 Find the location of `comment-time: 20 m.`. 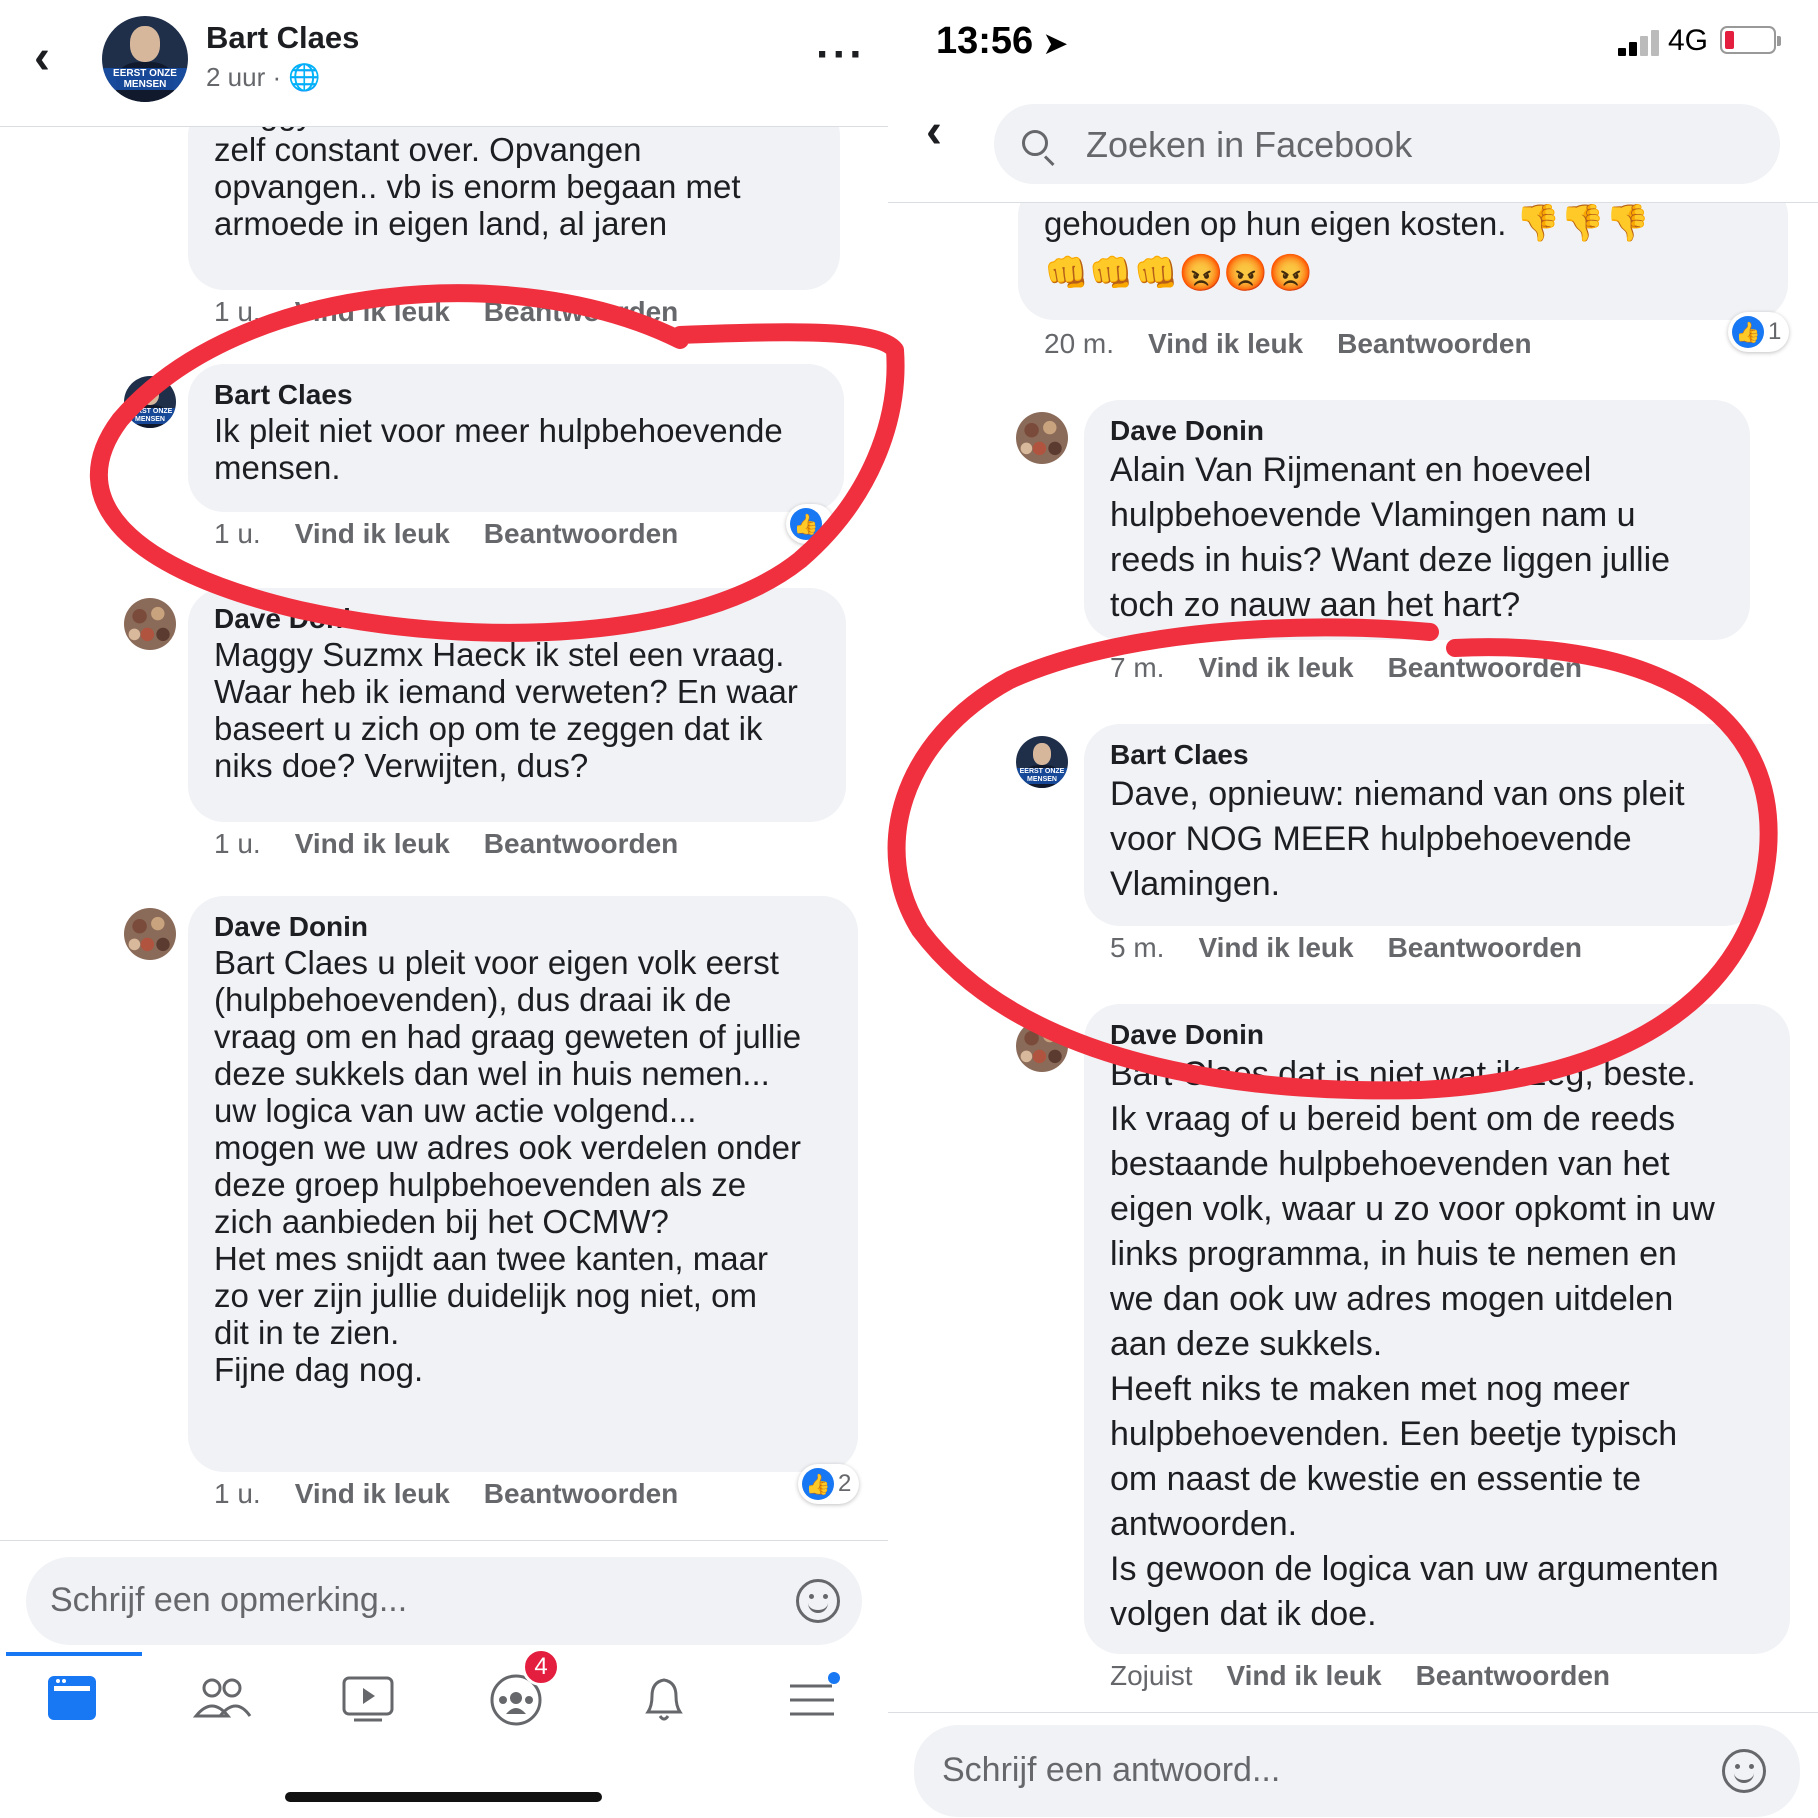

comment-time: 20 m. is located at coordinates (1079, 343).